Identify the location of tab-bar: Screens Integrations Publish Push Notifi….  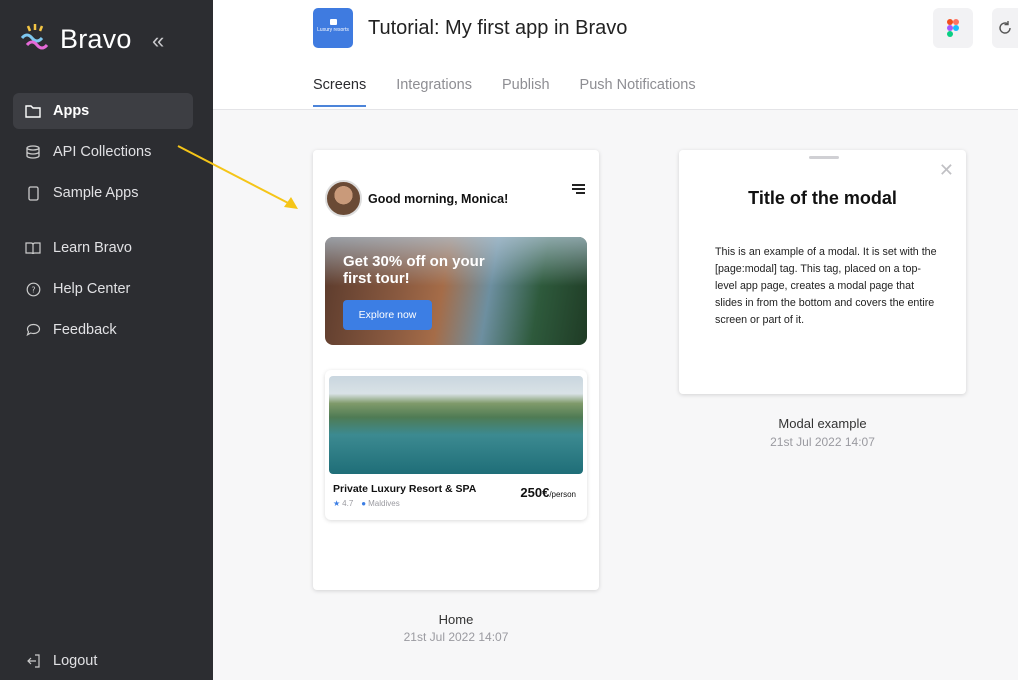
(519, 92).